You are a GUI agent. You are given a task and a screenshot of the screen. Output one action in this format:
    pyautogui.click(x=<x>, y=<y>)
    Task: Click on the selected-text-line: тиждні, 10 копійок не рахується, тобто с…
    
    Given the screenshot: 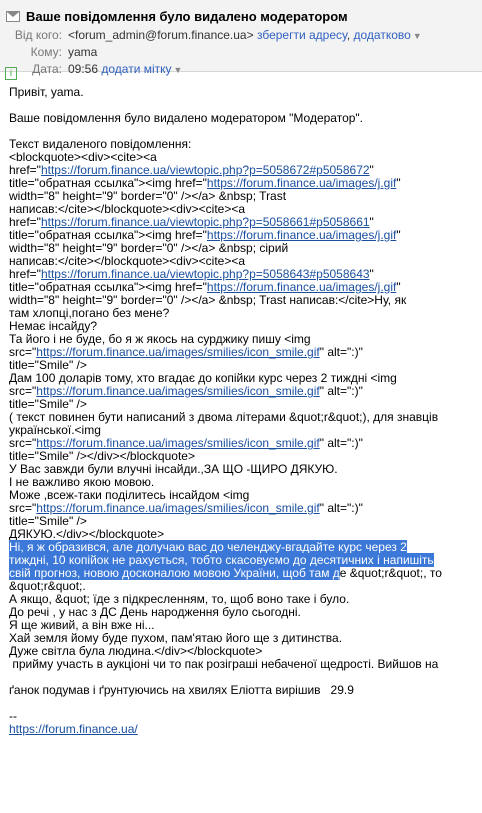 What is the action you would take?
    pyautogui.click(x=221, y=560)
    